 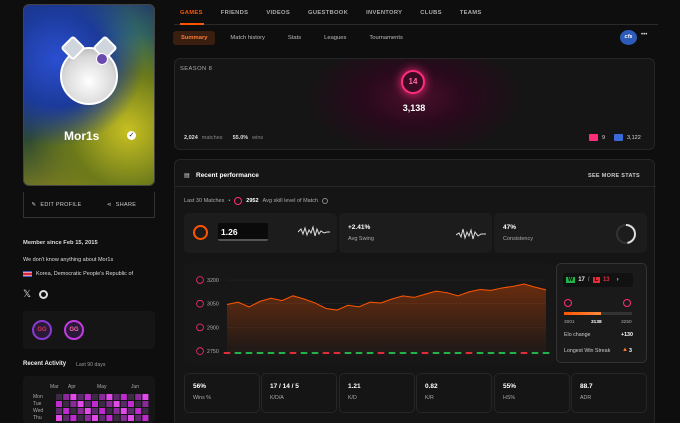 I want to click on x-twitter-icon: 𝕏, so click(x=27, y=294).